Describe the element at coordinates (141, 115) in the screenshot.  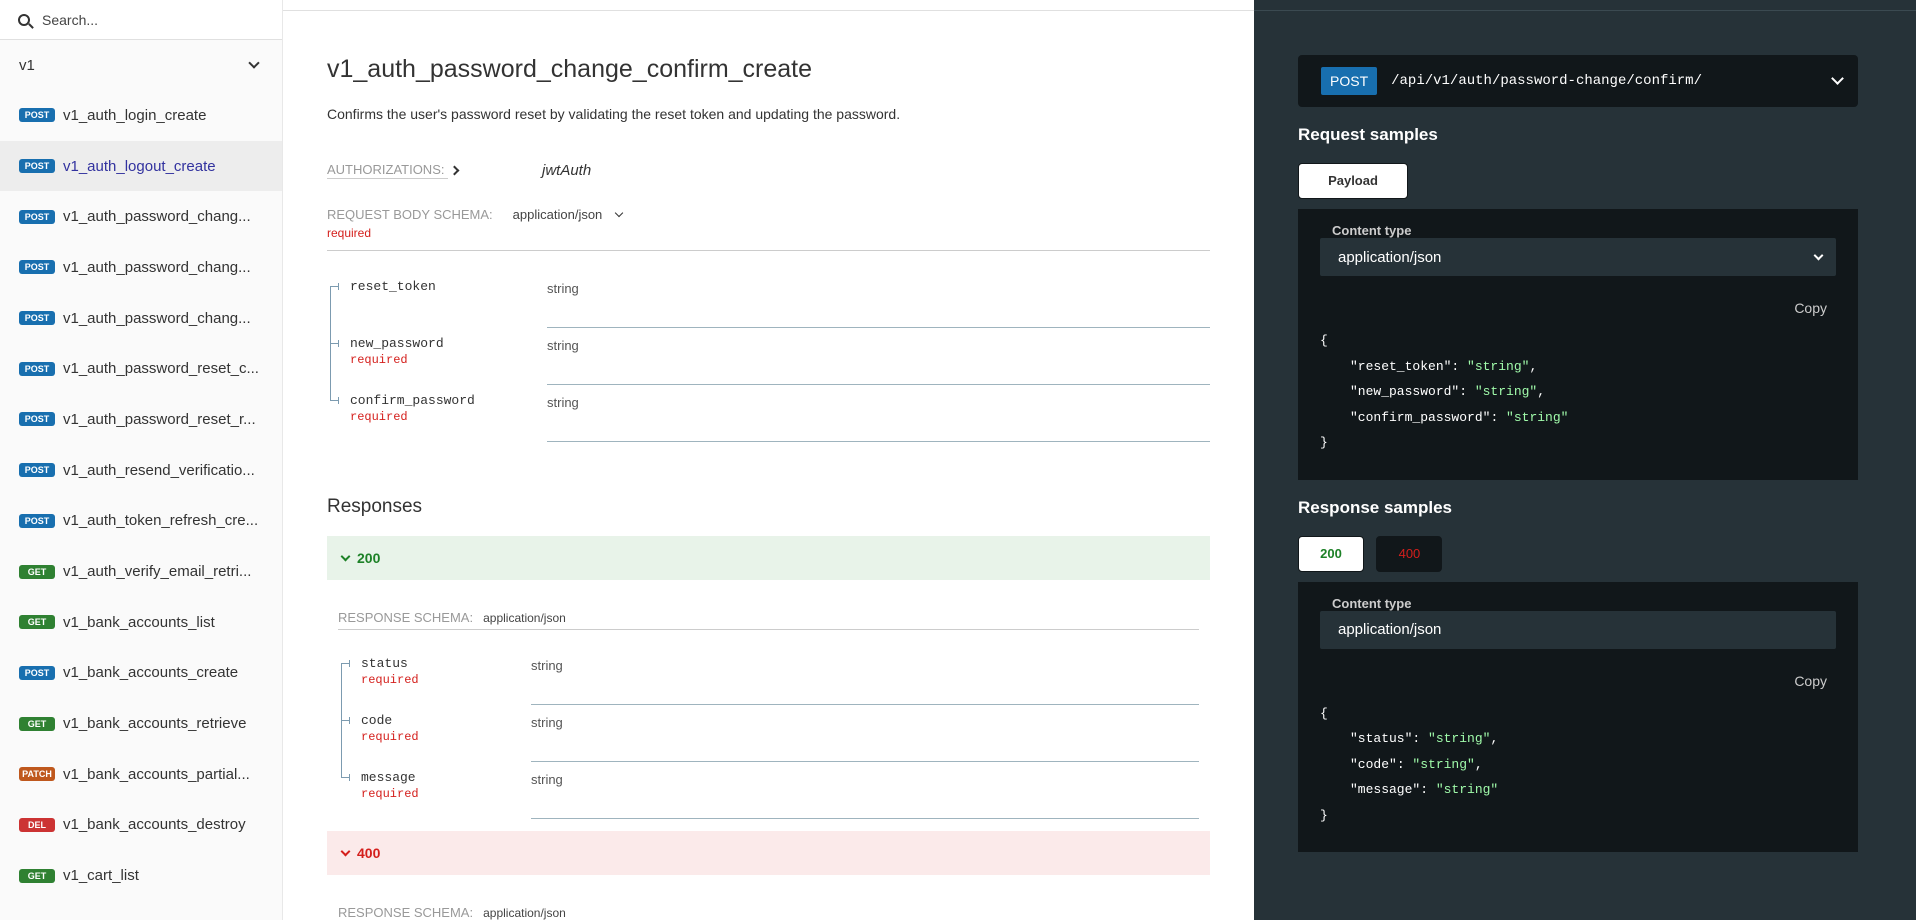
I see `sidebar-item: POST v1_auth_login_create` at that location.